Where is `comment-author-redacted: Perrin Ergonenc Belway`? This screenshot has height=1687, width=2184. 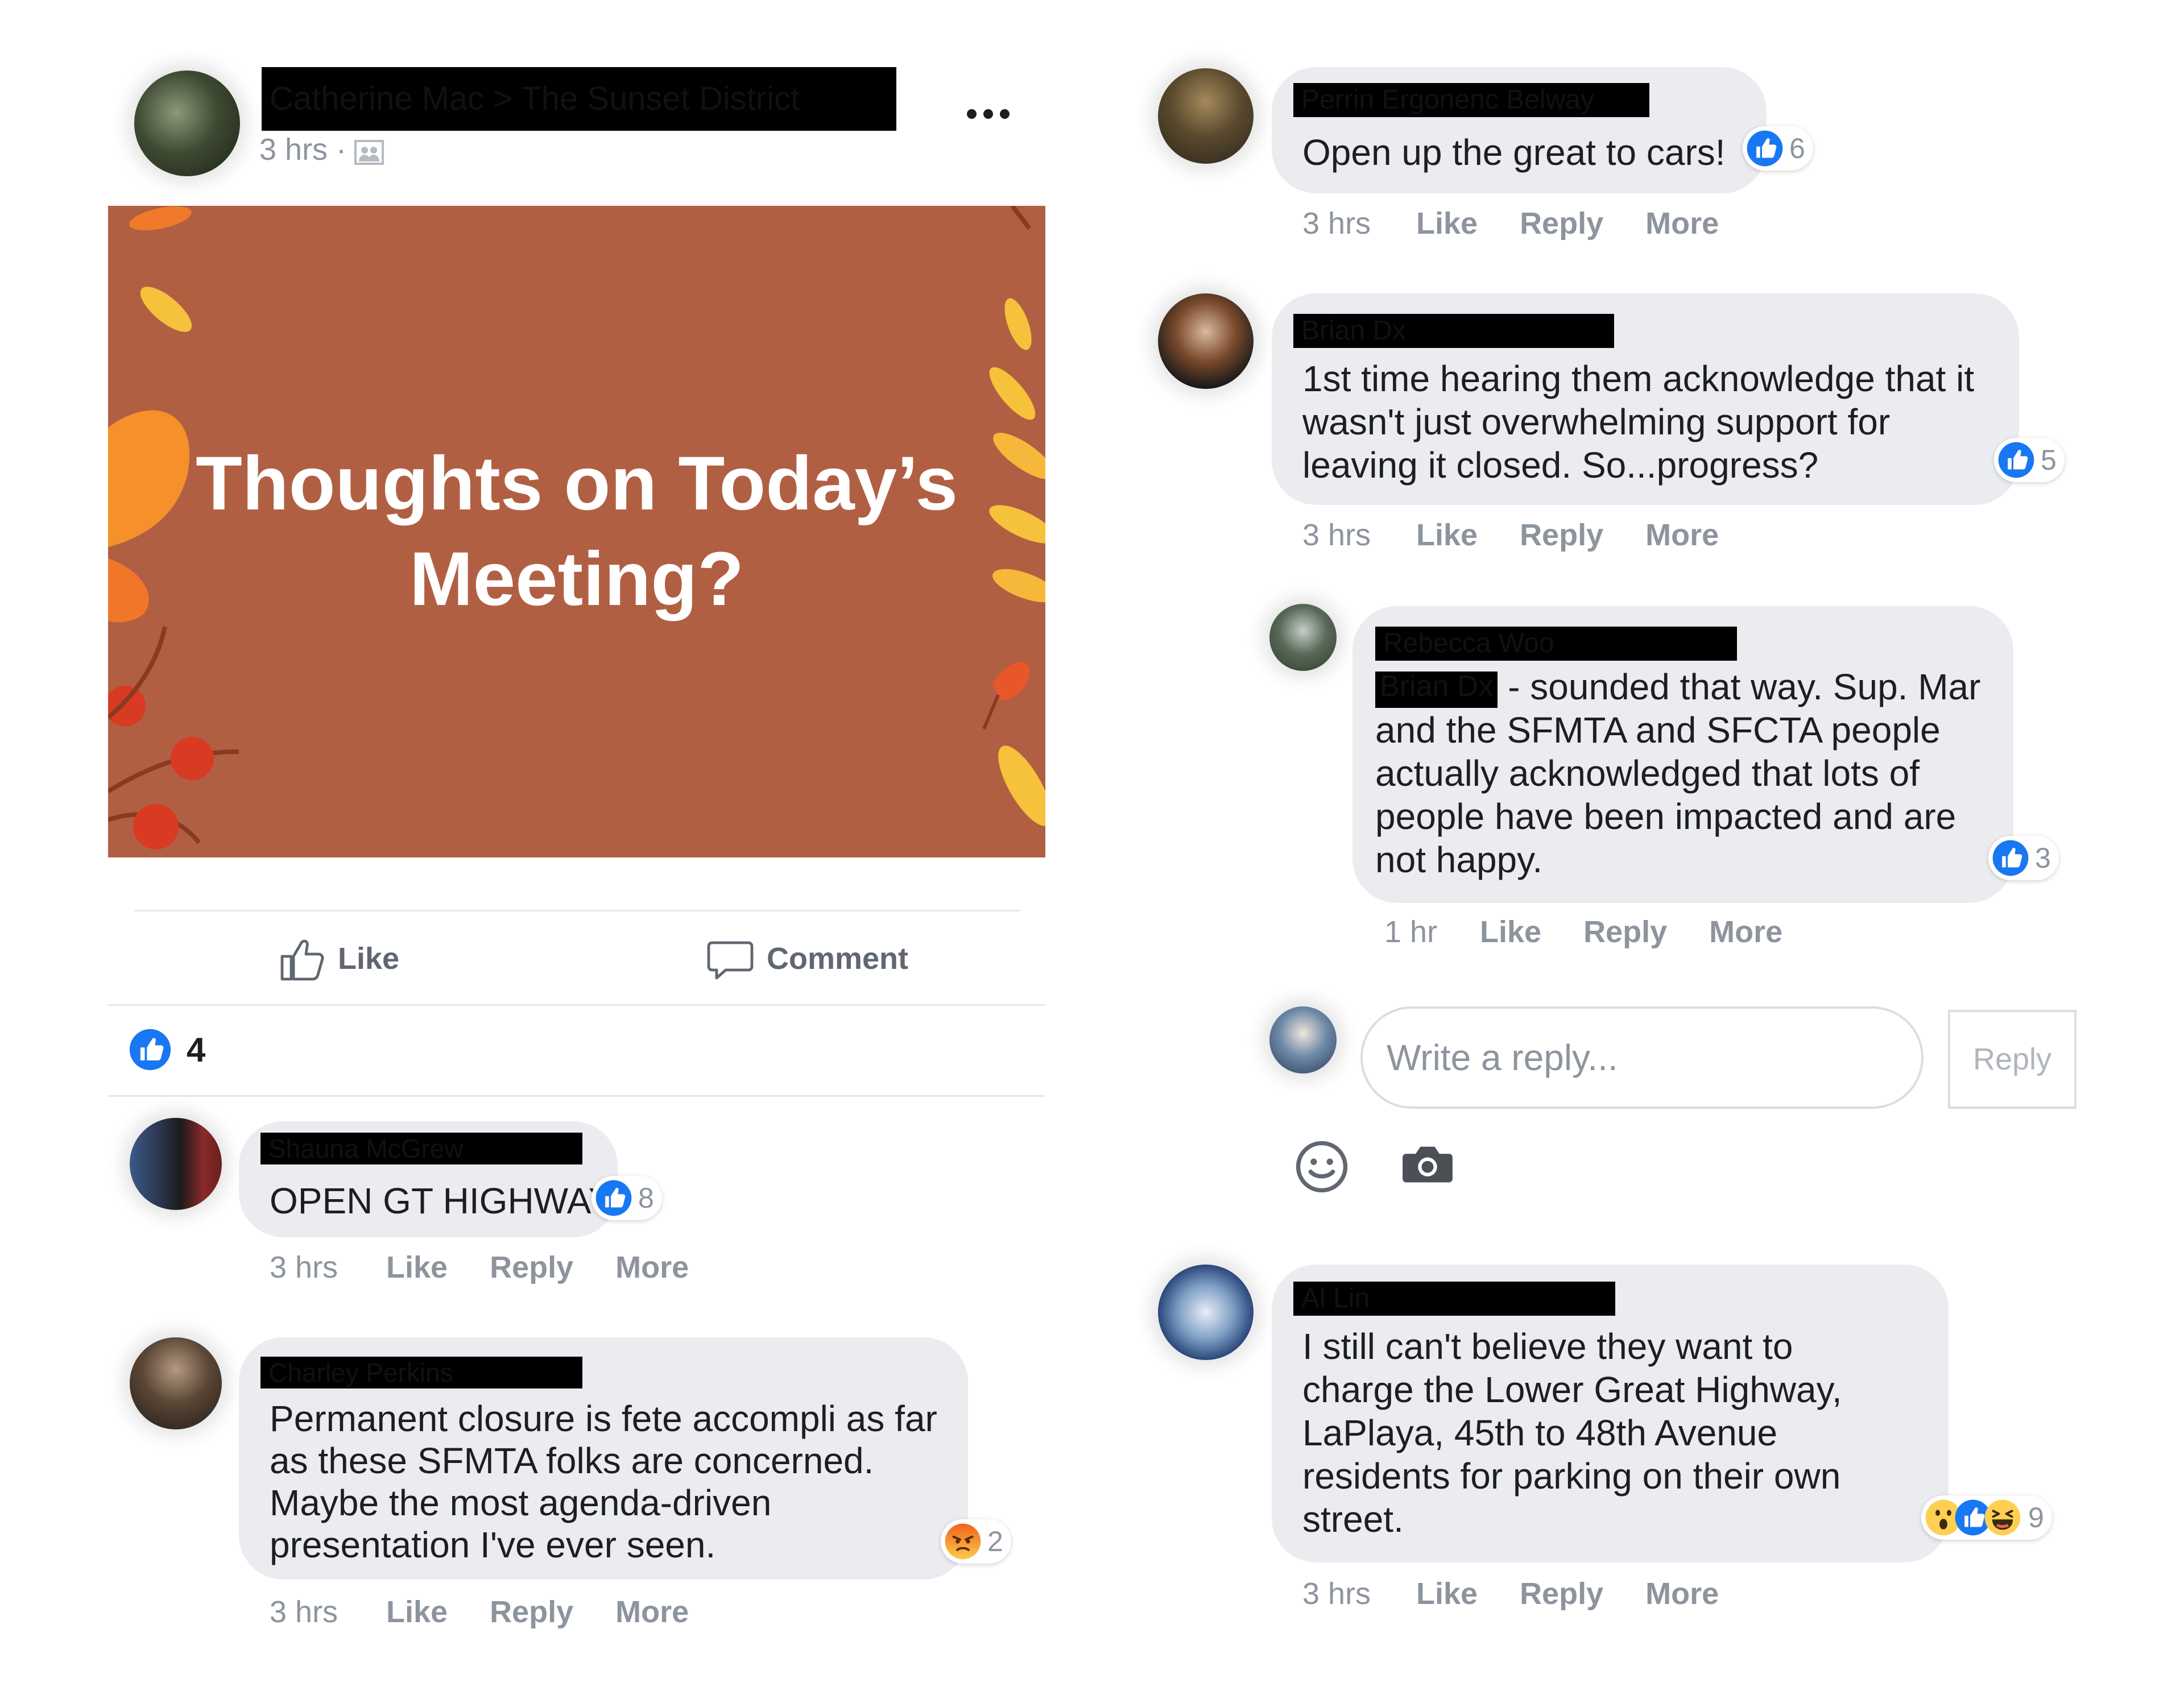
comment-author-redacted: Perrin Ergonenc Belway is located at coordinates (1471, 100).